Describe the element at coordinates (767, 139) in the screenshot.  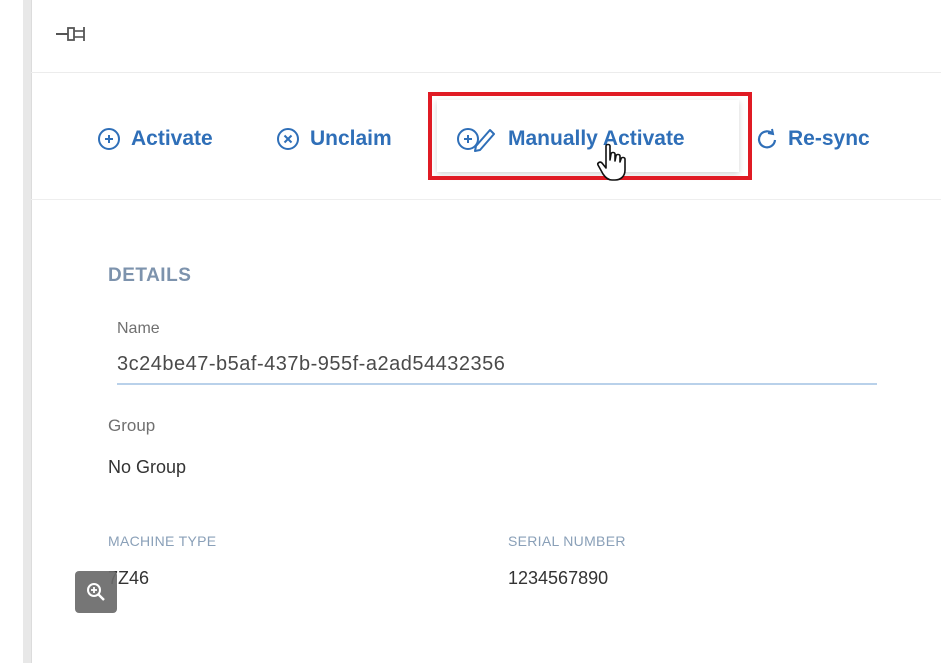
I see `refresh-icon` at that location.